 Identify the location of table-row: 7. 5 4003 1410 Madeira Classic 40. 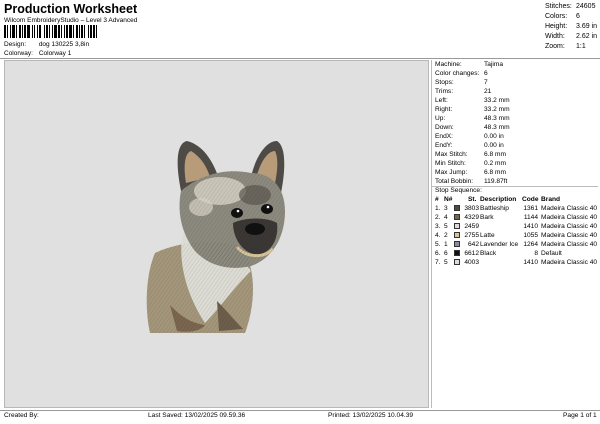
(516, 262).